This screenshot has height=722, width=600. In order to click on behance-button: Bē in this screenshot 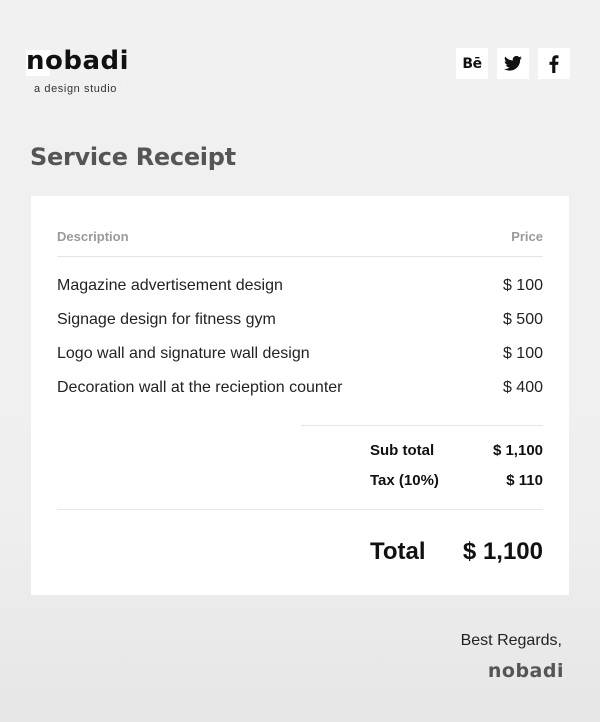, I will do `click(472, 63)`.